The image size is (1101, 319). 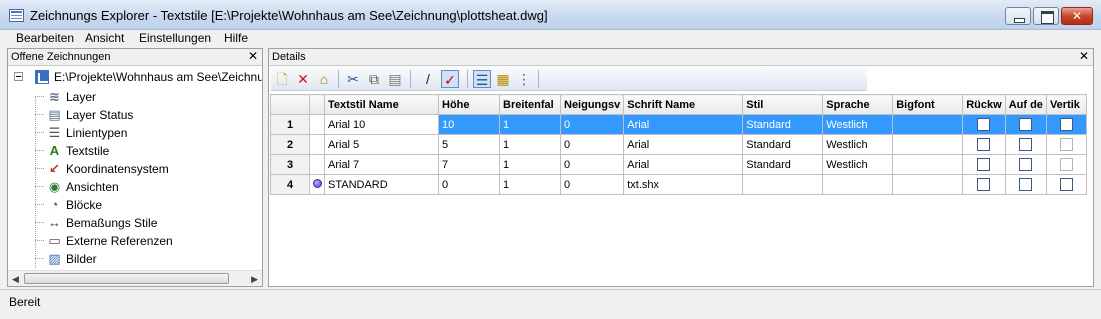 What do you see at coordinates (1018, 16) in the screenshot?
I see `minimize-button` at bounding box center [1018, 16].